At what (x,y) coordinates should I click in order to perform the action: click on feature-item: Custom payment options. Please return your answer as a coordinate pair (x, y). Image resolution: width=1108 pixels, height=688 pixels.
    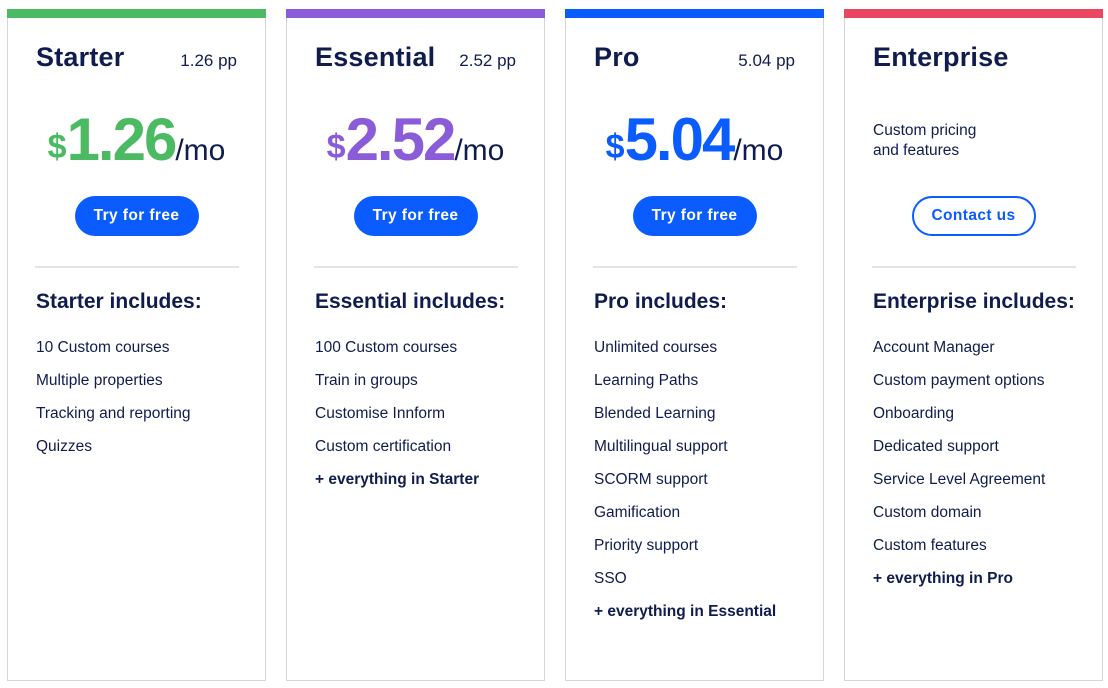
    Looking at the image, I should click on (959, 380).